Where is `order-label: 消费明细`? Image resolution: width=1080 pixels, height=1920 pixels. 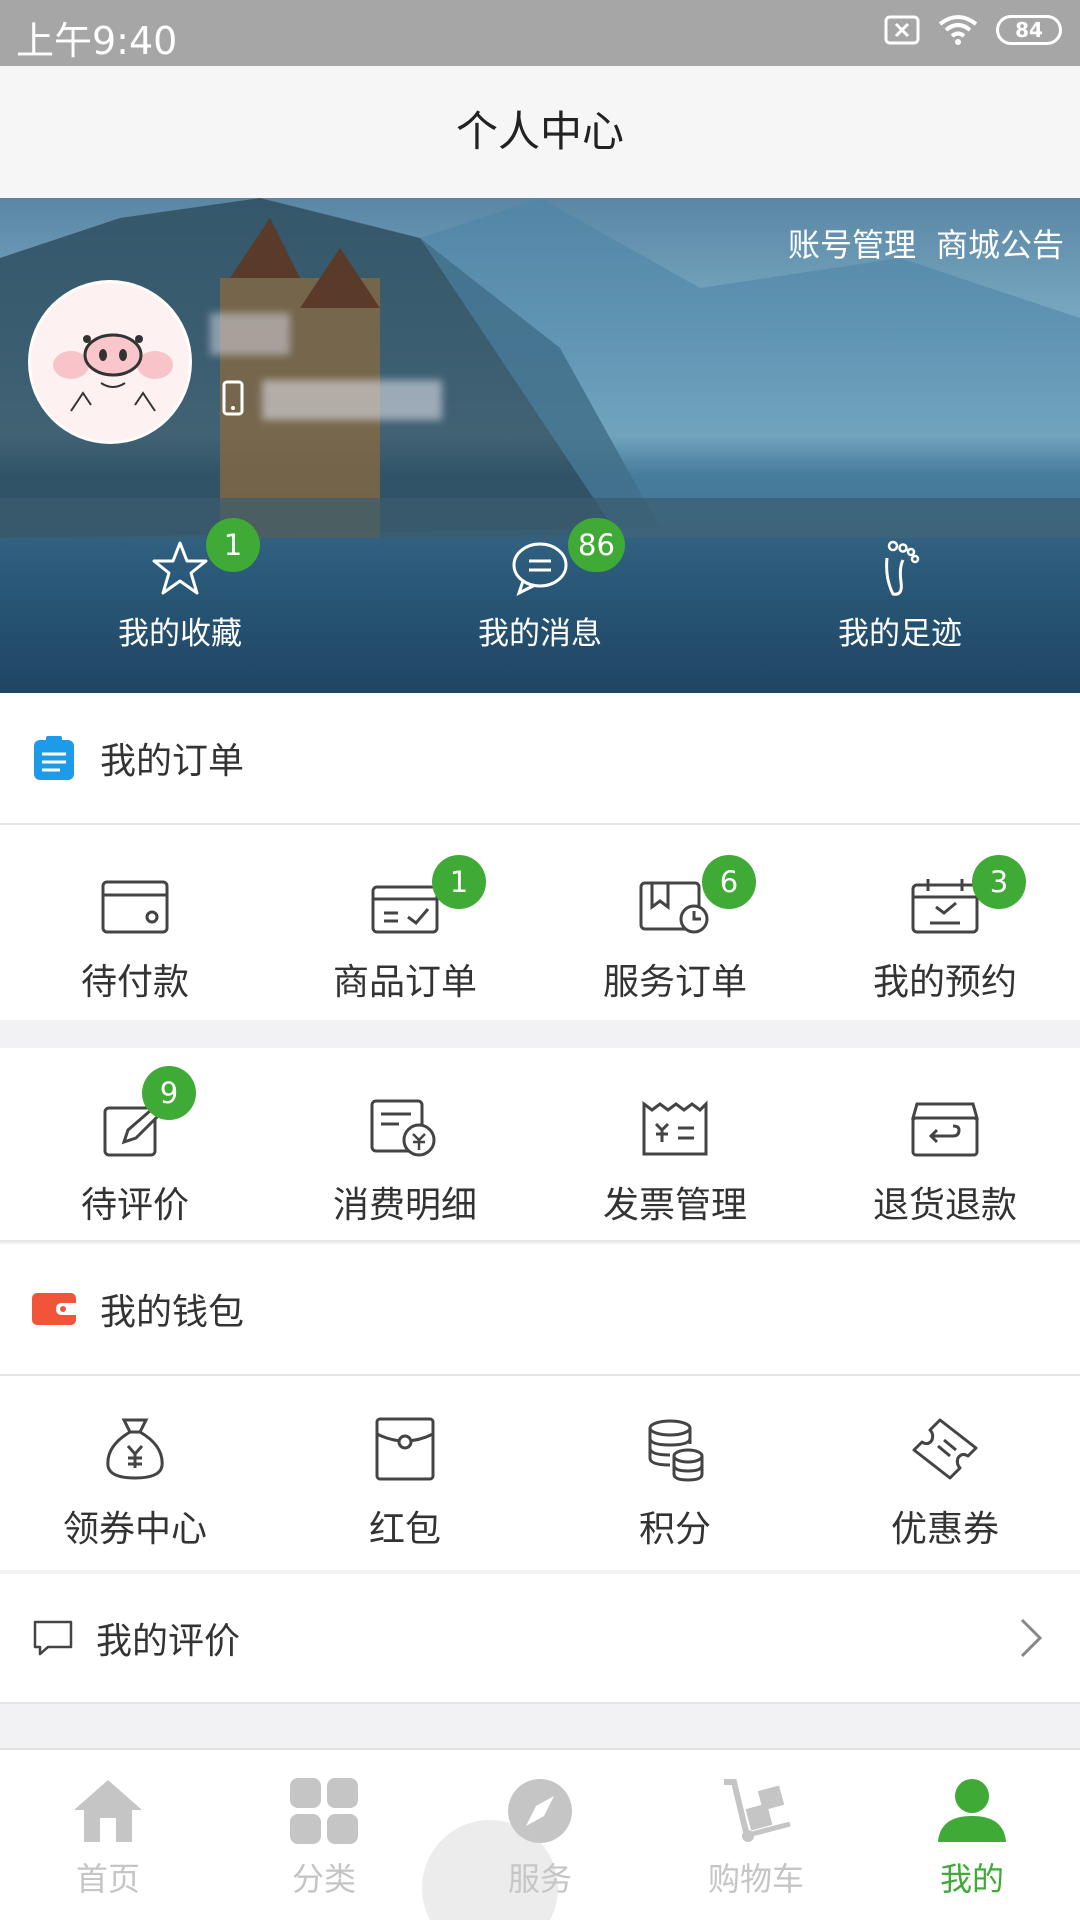 order-label: 消费明细 is located at coordinates (404, 1205).